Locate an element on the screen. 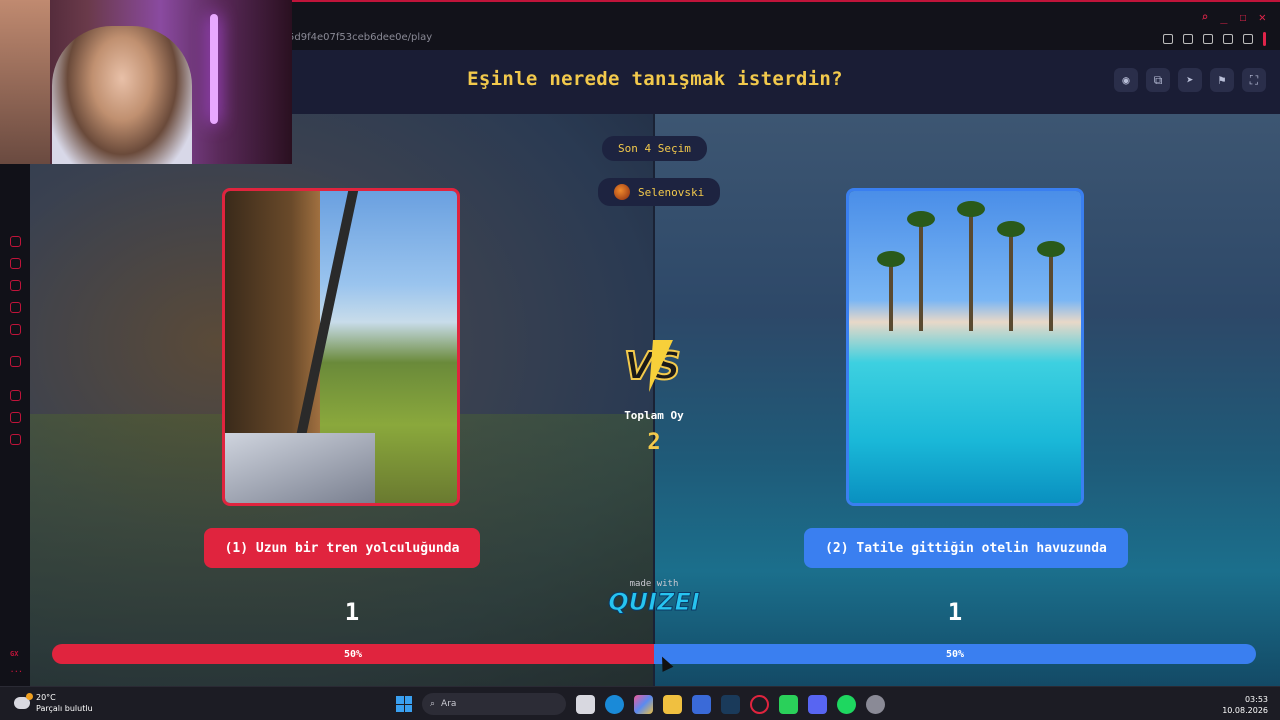 This screenshot has height=720, width=1280. taskbar-apps: ⌕ Ara is located at coordinates (640, 704).